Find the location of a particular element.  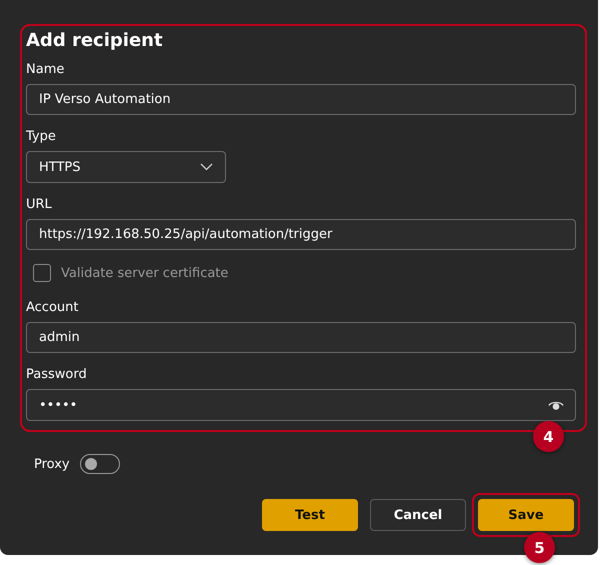

toggle-switch is located at coordinates (100, 464).